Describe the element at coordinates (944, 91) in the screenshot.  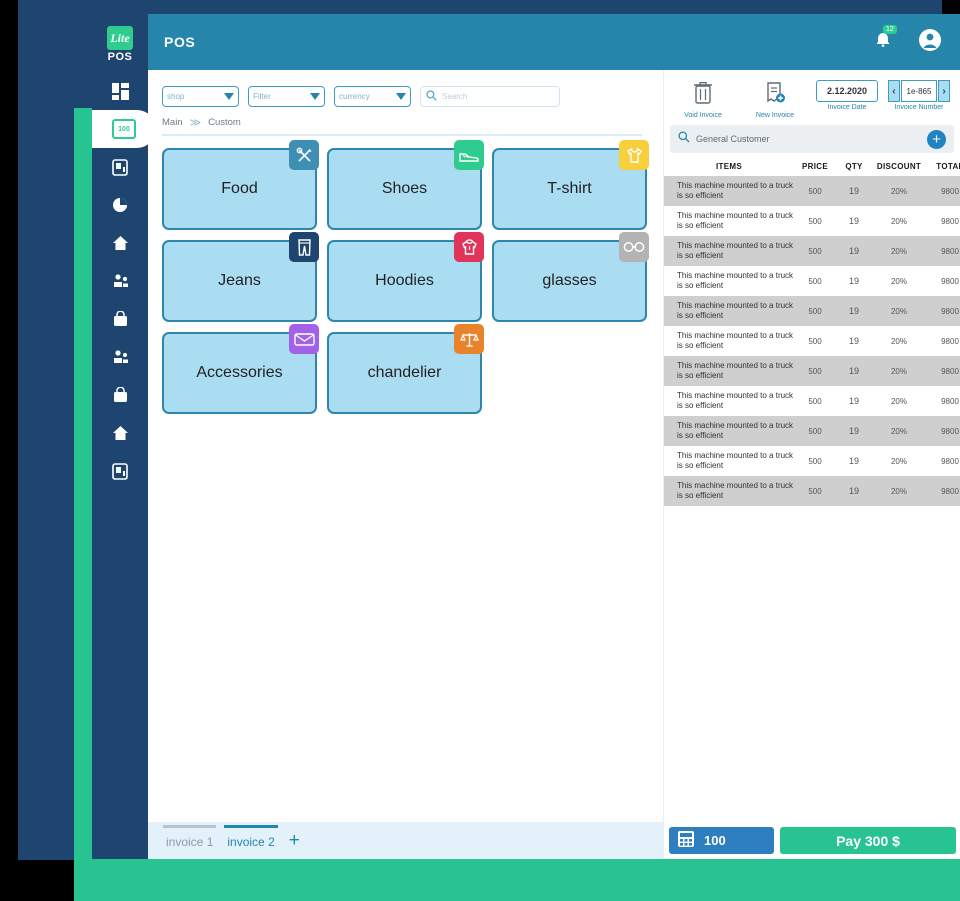
I see `invoice-next-button: ›` at that location.